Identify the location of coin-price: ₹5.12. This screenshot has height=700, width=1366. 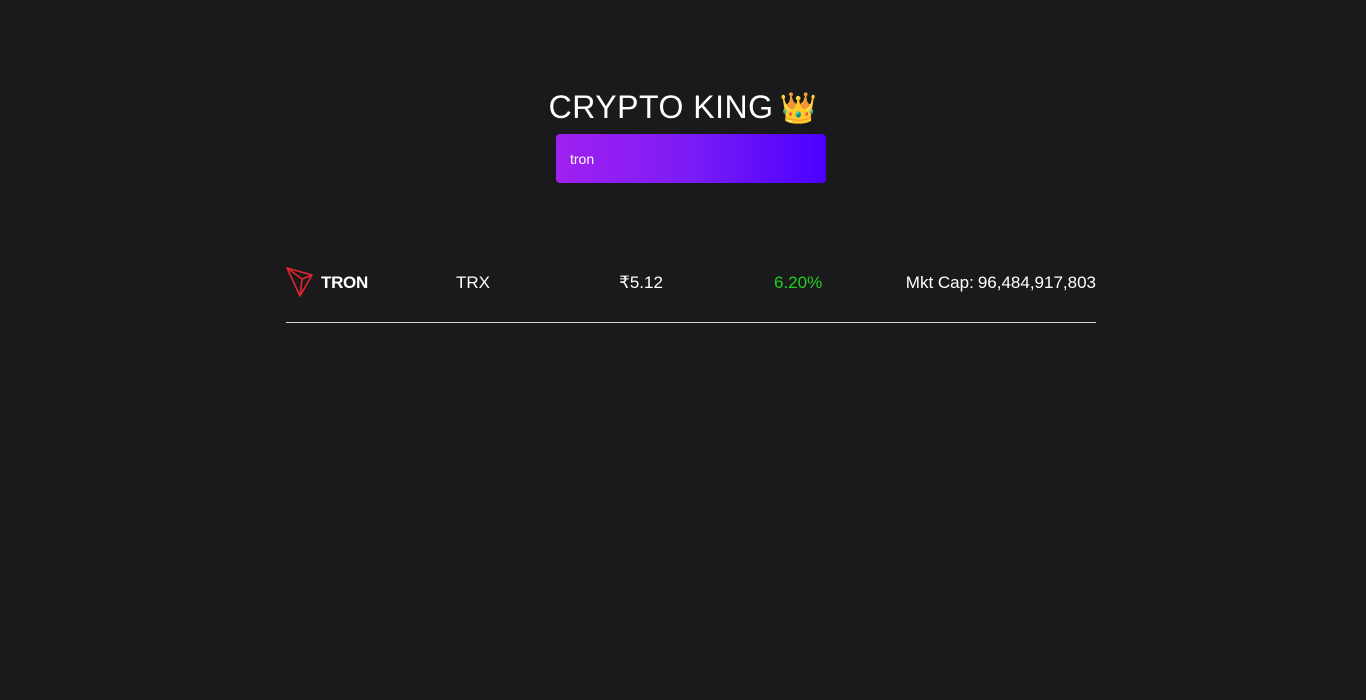
(641, 282).